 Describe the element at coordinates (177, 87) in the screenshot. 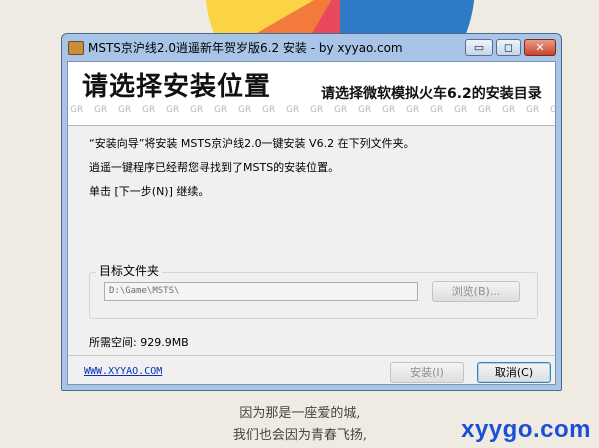

I see `page-title: 请选择安装位置` at that location.